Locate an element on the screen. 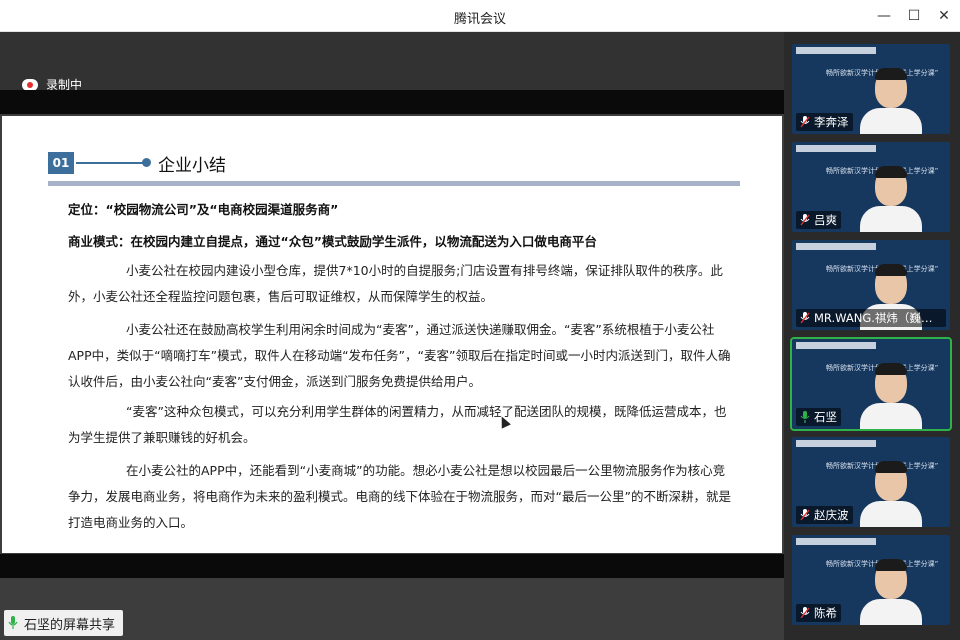  participant-tile: 畅所欲新汉学计划“海外线上学分课” 陈希 is located at coordinates (871, 580).